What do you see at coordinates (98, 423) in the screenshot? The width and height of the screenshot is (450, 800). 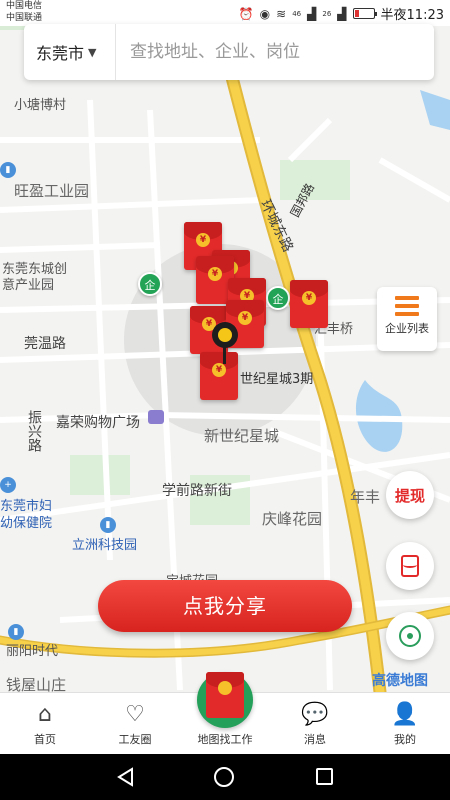 I see `map-label: 嘉荣购物广场` at bounding box center [98, 423].